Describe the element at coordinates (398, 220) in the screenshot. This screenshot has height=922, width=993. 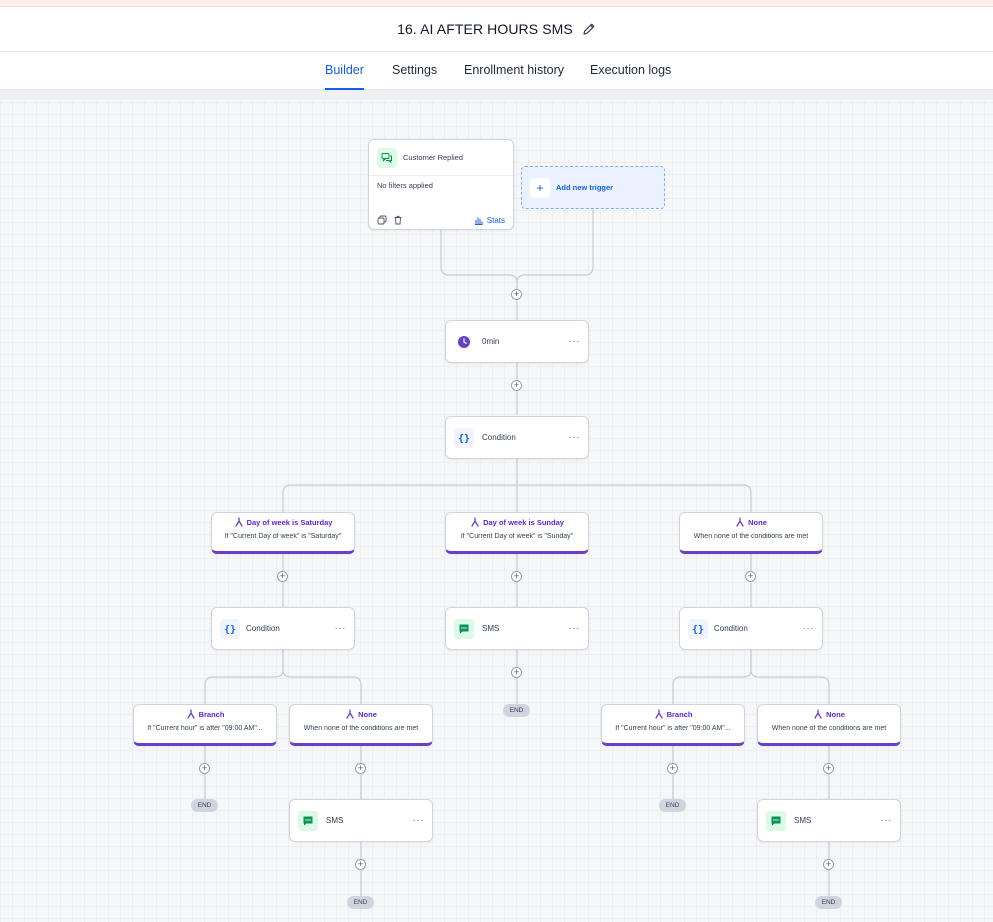
I see `trash-icon` at that location.